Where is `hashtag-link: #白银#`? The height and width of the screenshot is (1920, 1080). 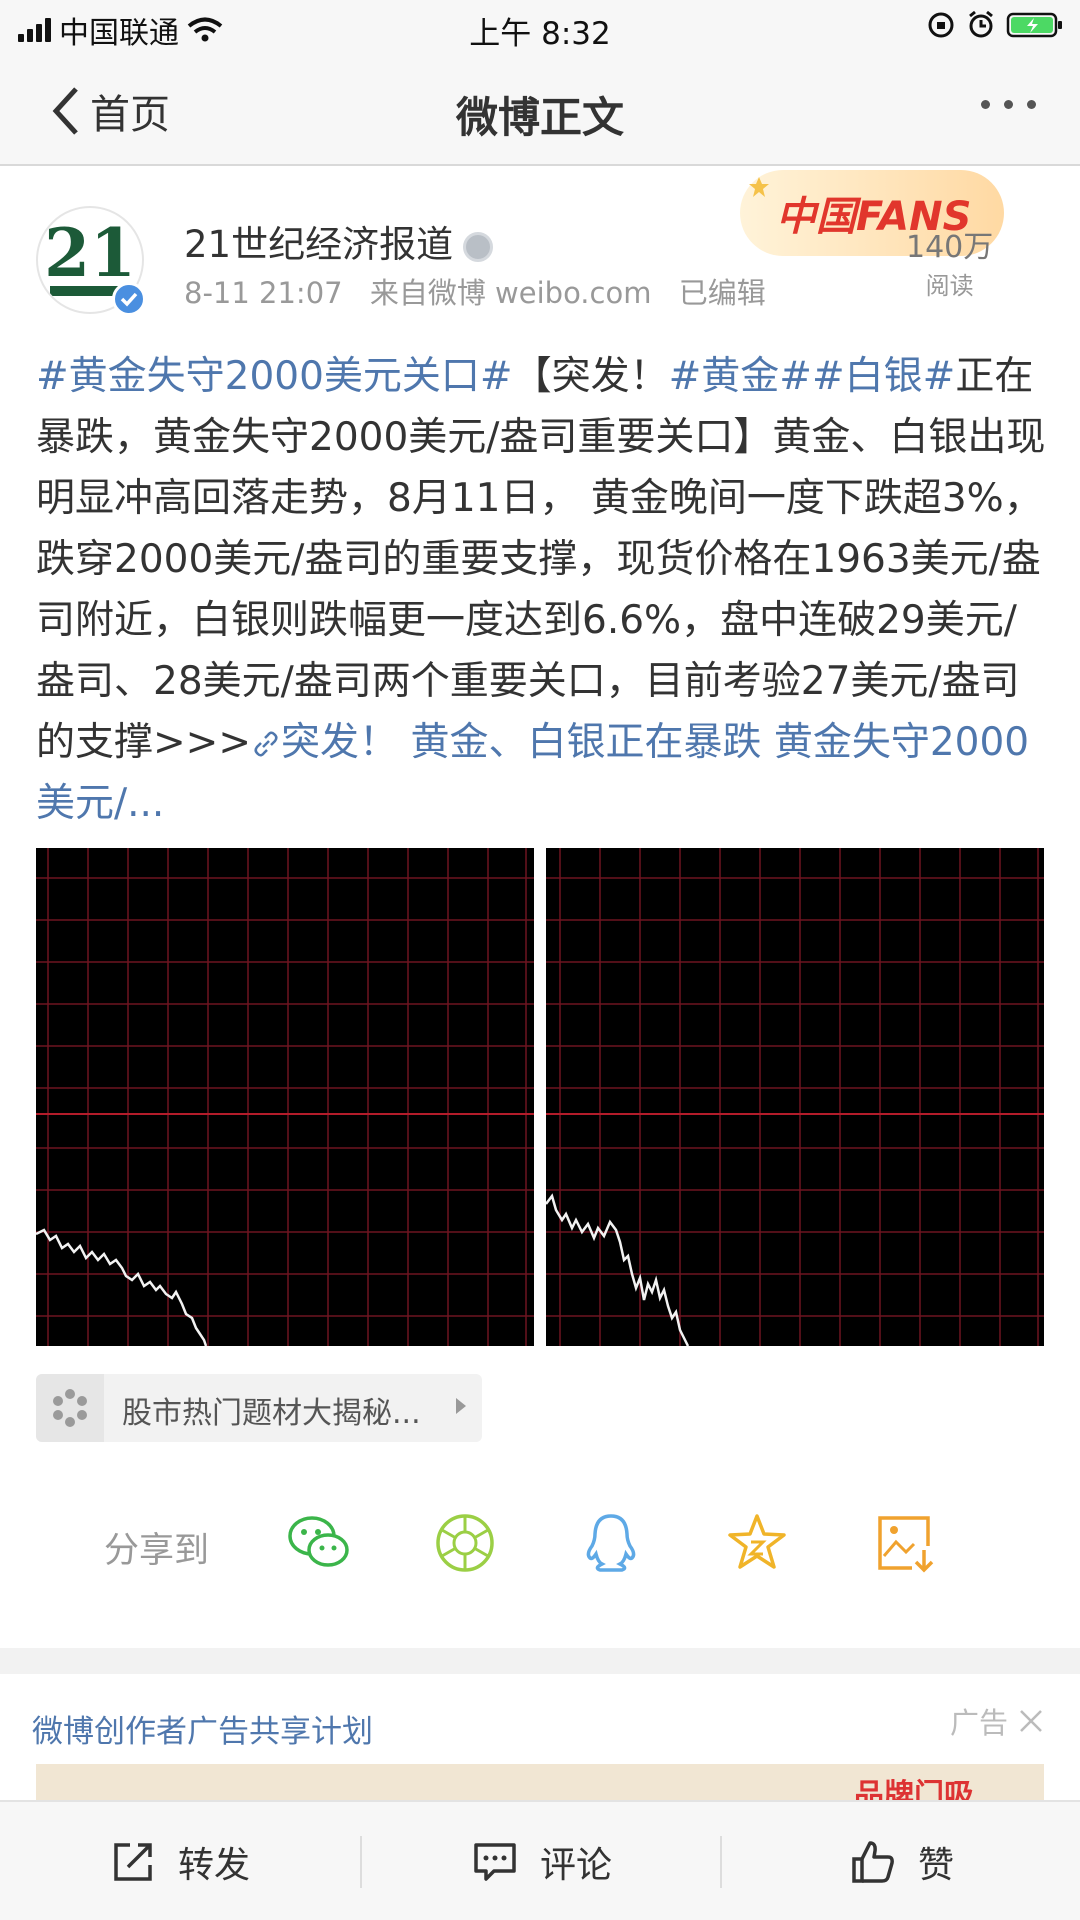
hashtag-link: #白银# is located at coordinates (883, 376).